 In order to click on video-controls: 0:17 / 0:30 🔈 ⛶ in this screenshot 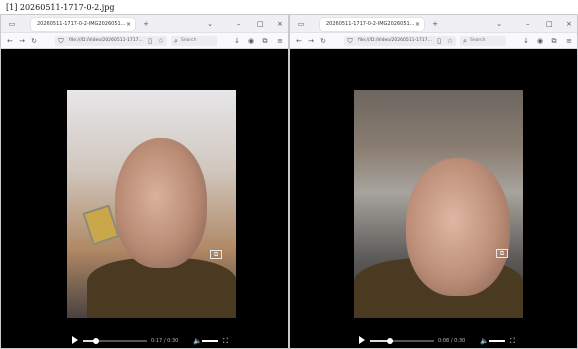, I will do `click(151, 340)`.